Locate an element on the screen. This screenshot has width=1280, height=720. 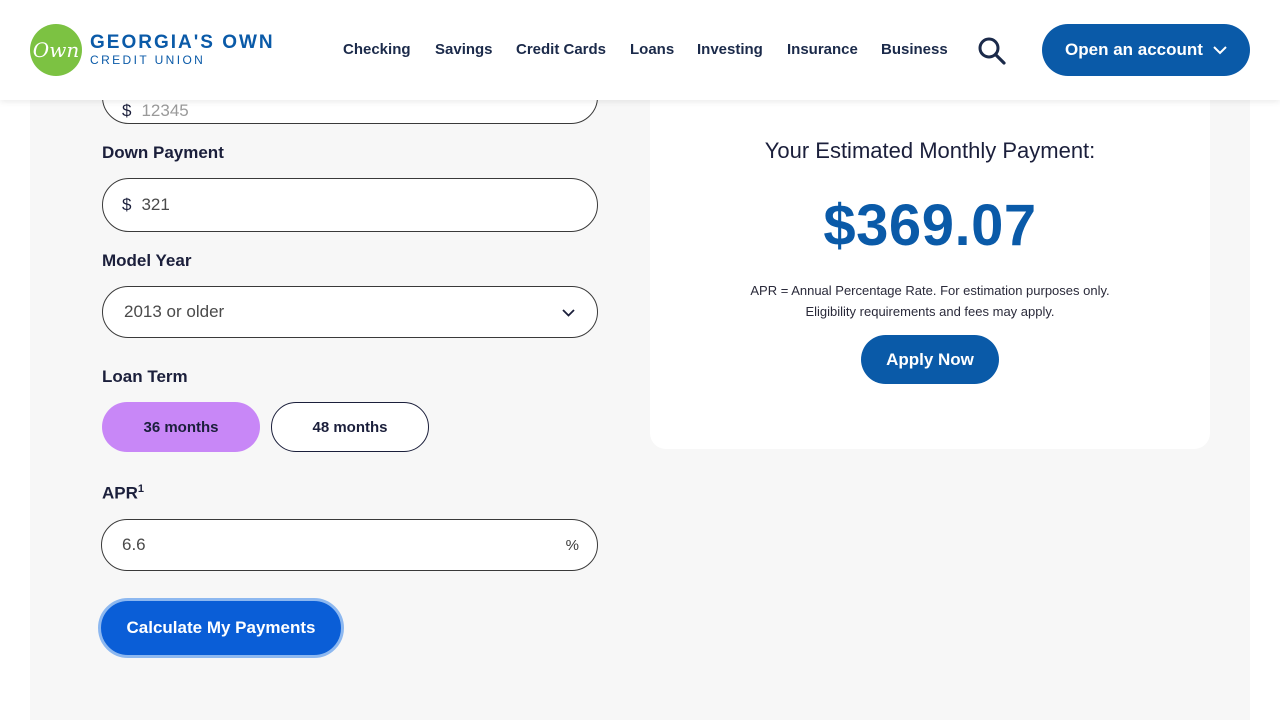
open-account-button: Open an account is located at coordinates (1146, 50).